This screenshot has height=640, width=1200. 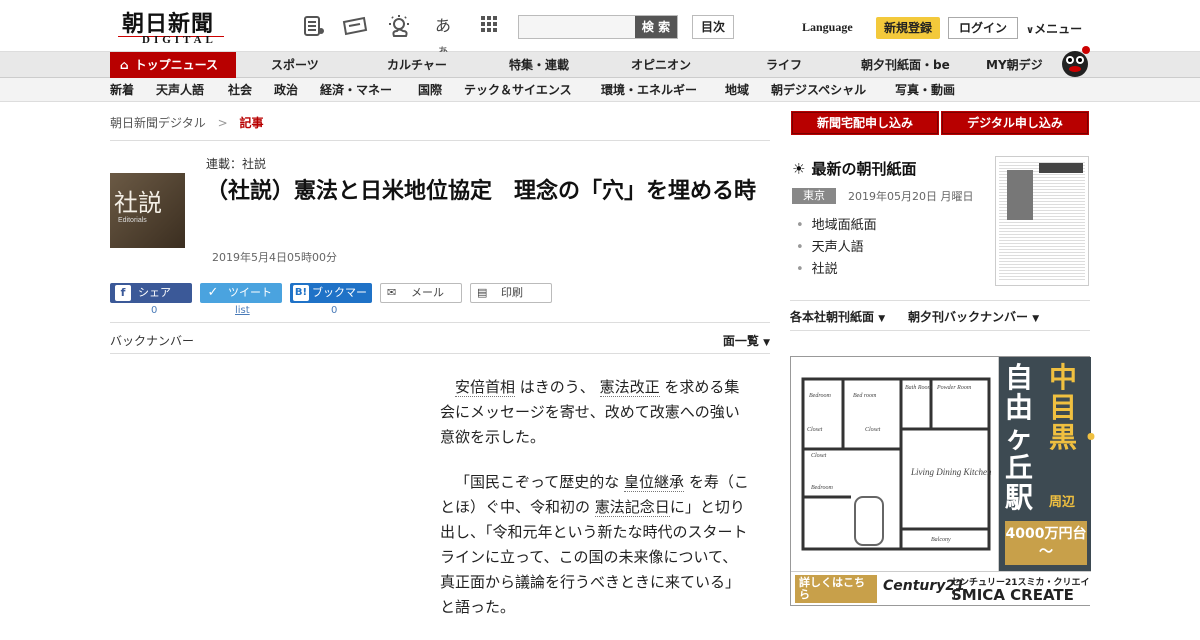 What do you see at coordinates (784, 65) in the screenshot?
I see `nav-item-life: ライフ` at bounding box center [784, 65].